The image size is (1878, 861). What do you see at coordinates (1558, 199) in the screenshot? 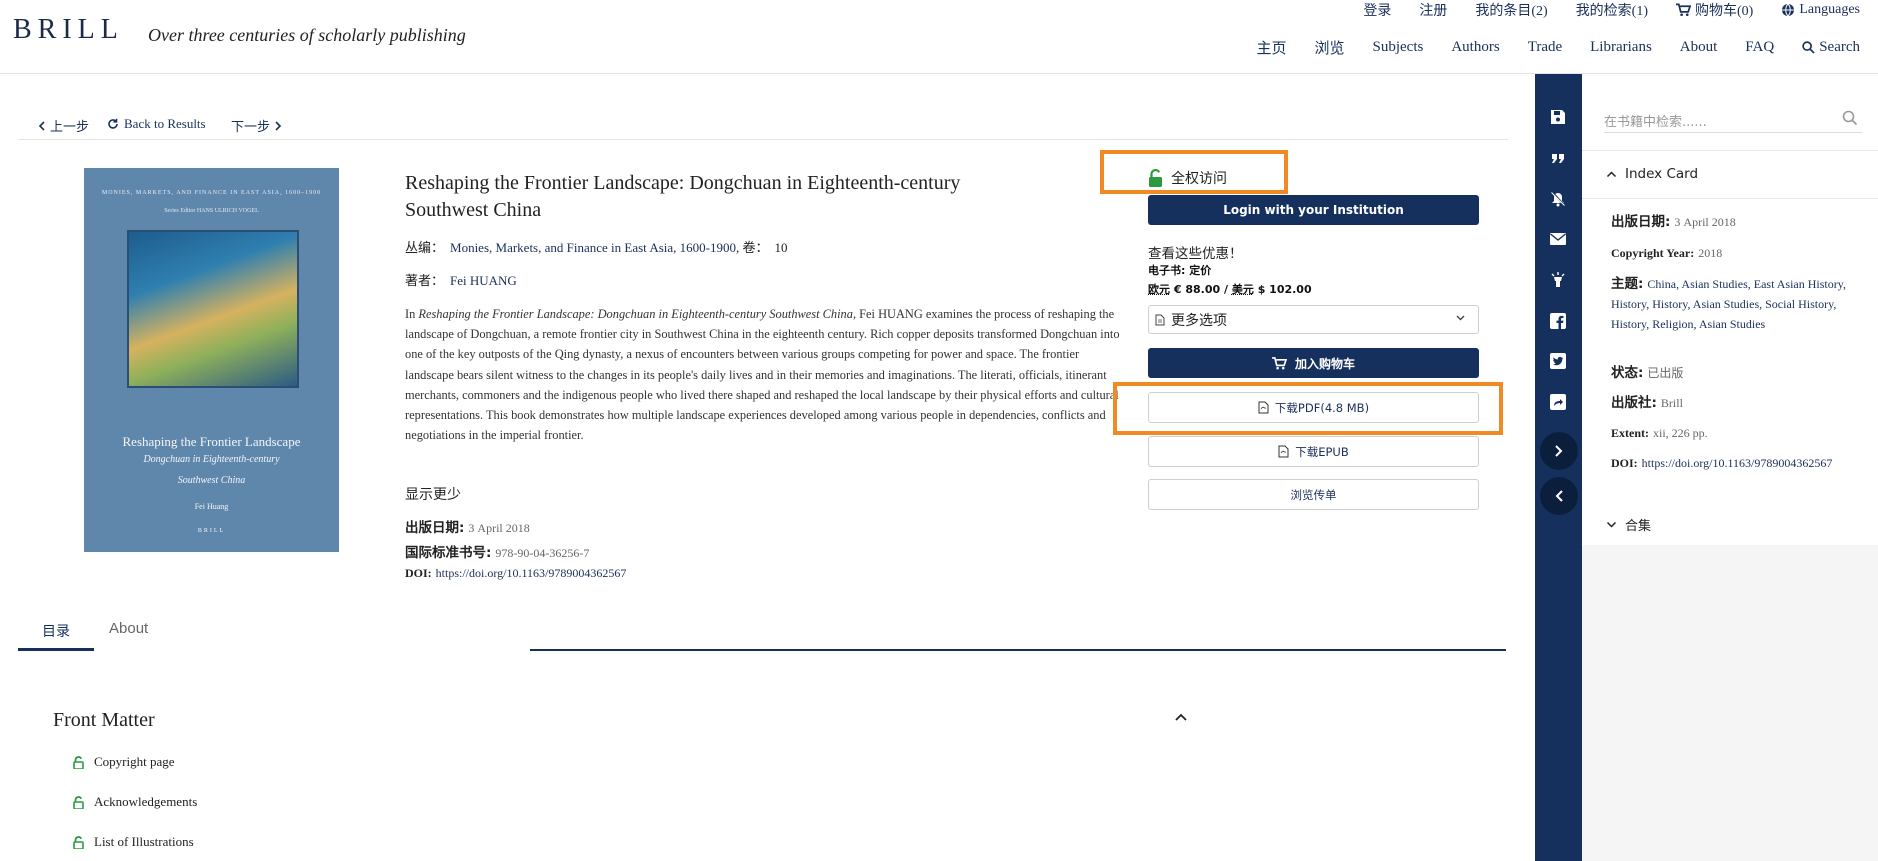
I see `alert-off-icon` at bounding box center [1558, 199].